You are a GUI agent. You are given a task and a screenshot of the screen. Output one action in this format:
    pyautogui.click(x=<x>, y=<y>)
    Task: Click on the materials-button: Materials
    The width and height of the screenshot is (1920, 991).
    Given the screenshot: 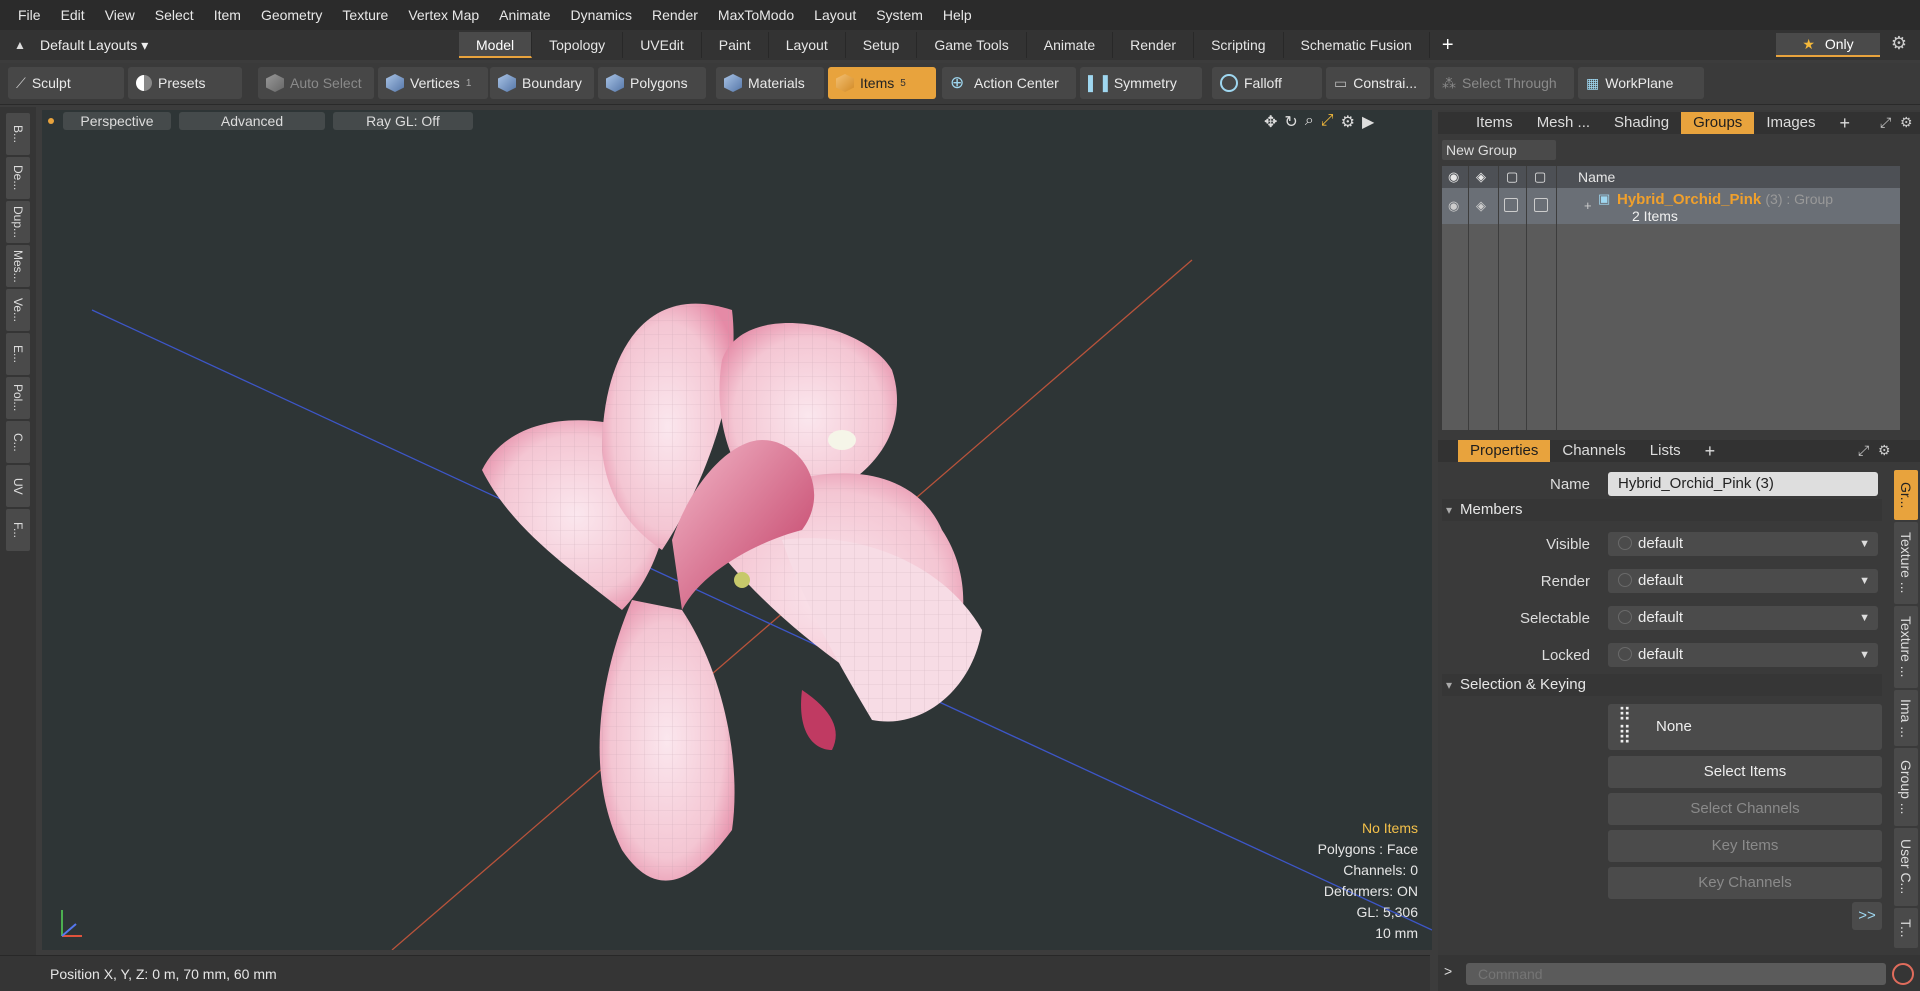 What is the action you would take?
    pyautogui.click(x=770, y=83)
    